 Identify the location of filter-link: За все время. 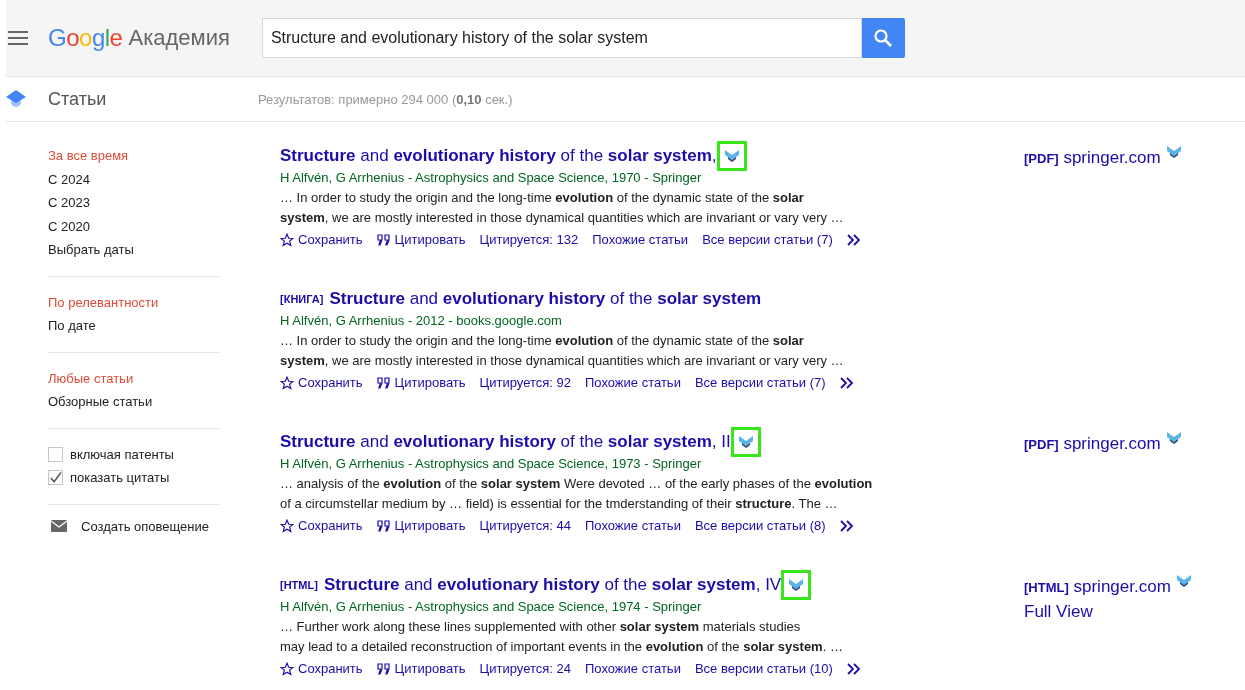
(134, 156).